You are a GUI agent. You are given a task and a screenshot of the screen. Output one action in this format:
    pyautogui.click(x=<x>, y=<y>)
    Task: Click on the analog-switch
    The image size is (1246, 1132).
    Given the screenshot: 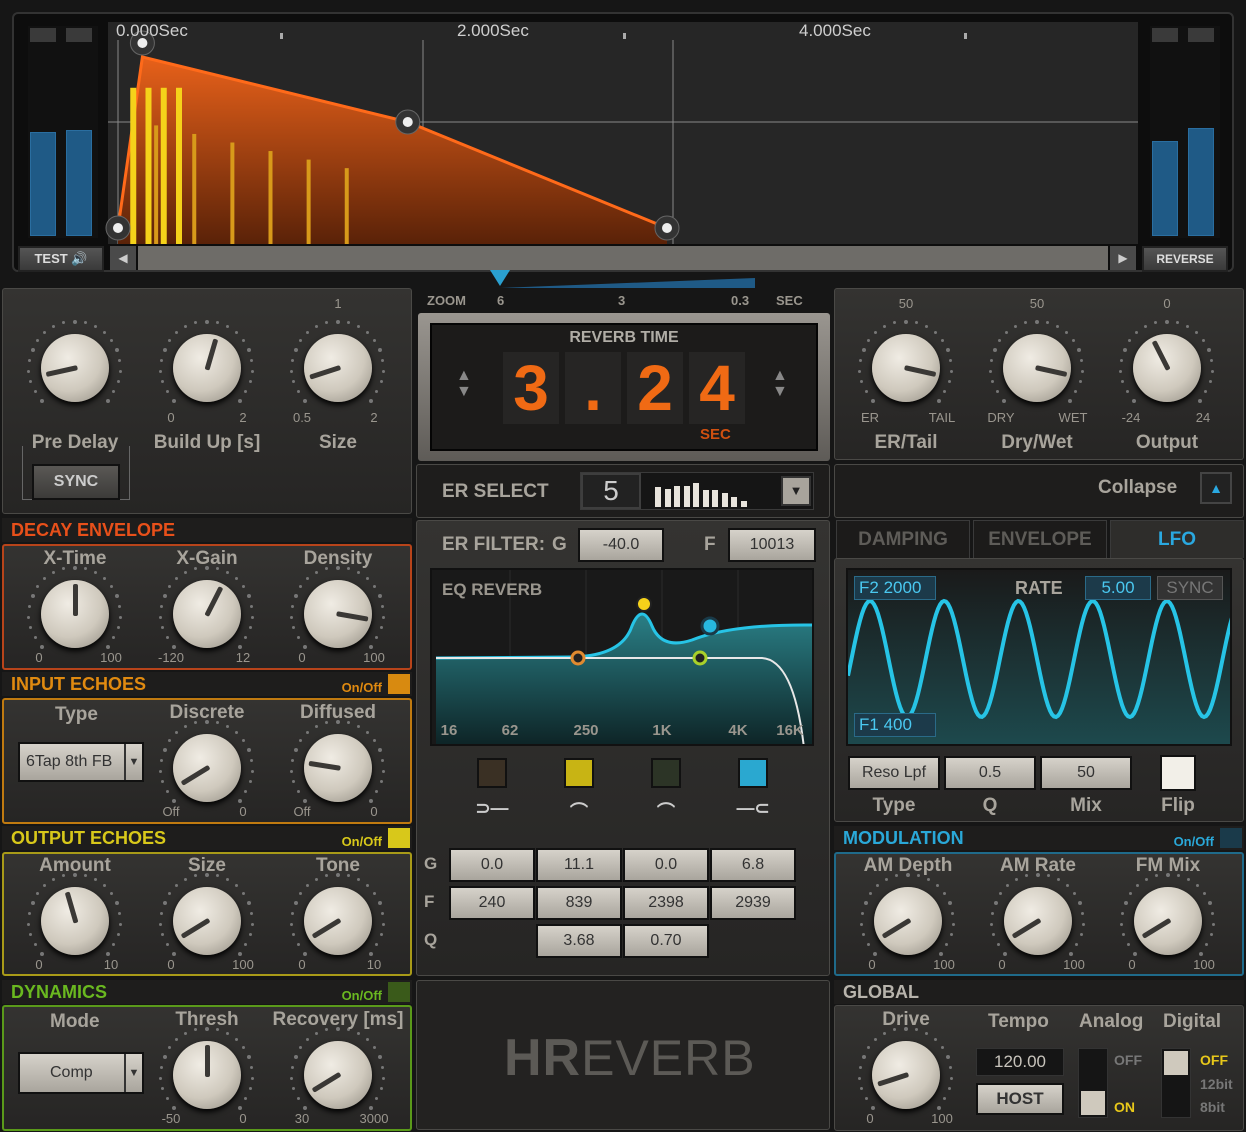 What is the action you would take?
    pyautogui.click(x=1093, y=1083)
    